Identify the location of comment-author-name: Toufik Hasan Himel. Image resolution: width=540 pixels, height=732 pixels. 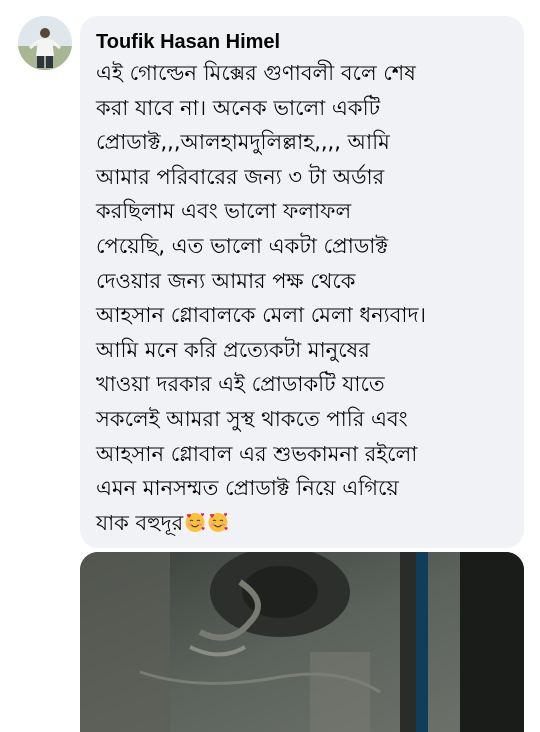
(303, 42).